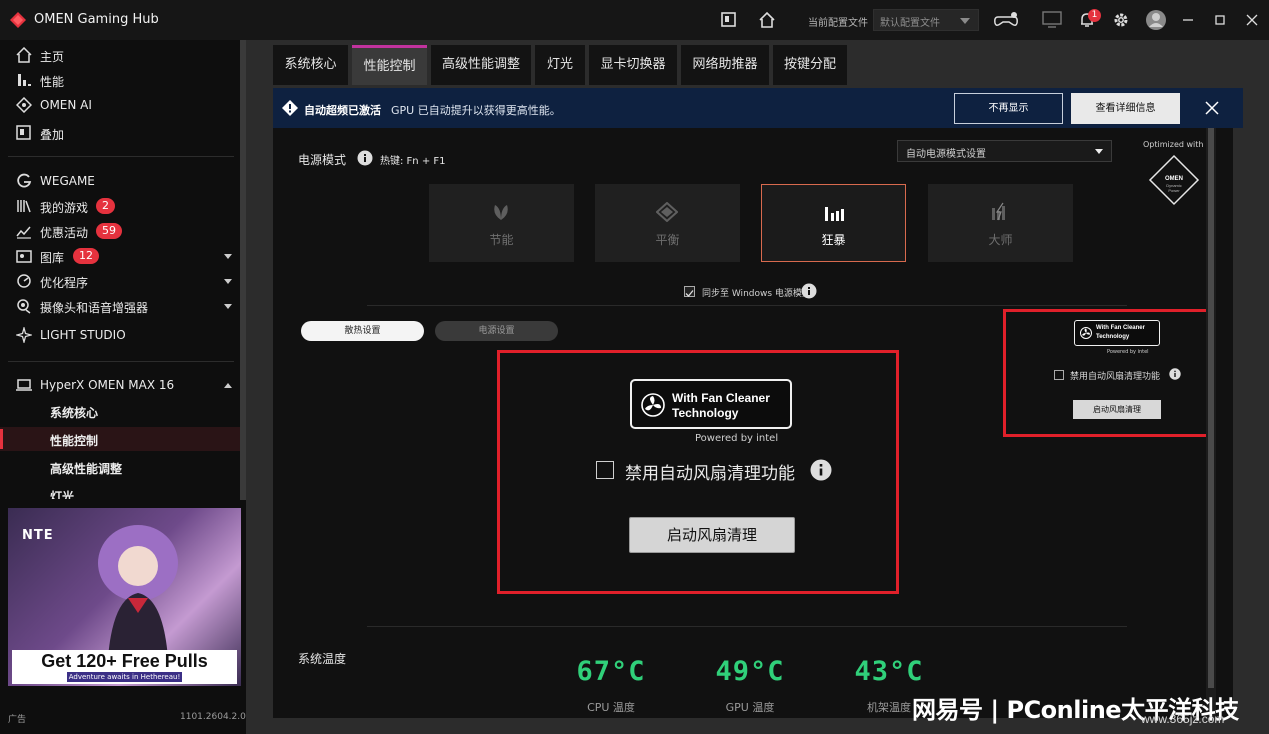  I want to click on profile-select: 默认配置文件, so click(926, 20).